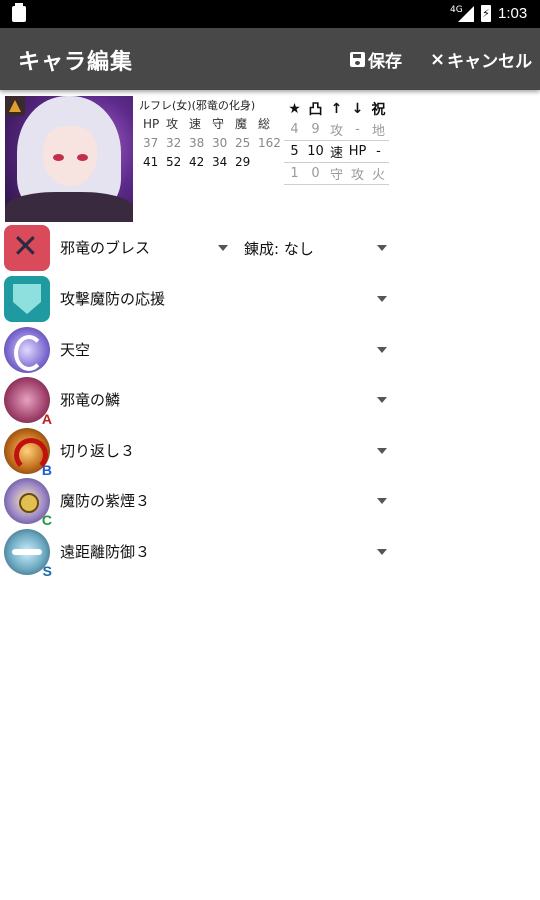  What do you see at coordinates (105, 552) in the screenshot?
I see `s-skill-label: 遠距離防御３` at bounding box center [105, 552].